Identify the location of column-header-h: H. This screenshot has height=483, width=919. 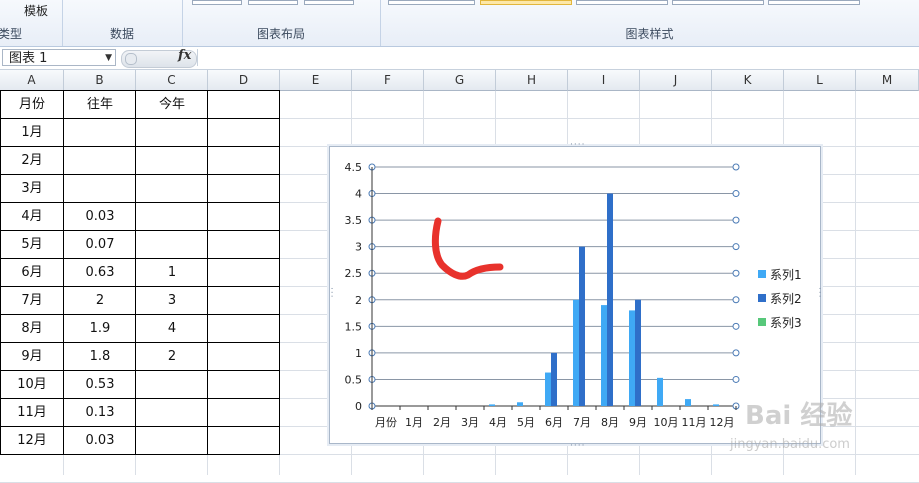
(532, 80).